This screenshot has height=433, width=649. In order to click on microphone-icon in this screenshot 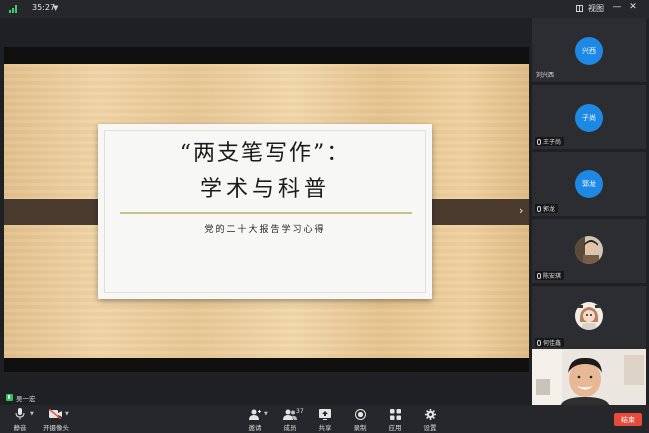, I will do `click(20, 414)`.